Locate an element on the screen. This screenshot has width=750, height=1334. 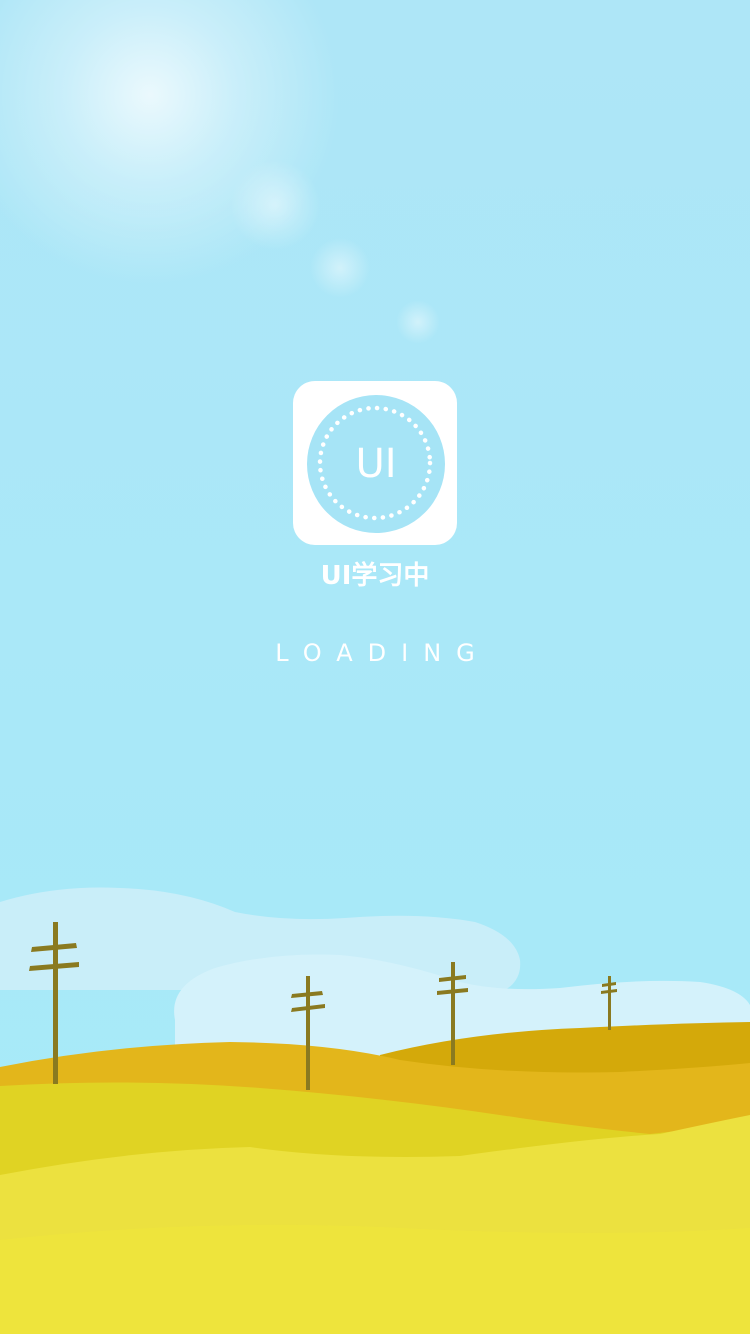
app-icon-monogram: UI is located at coordinates (376, 464).